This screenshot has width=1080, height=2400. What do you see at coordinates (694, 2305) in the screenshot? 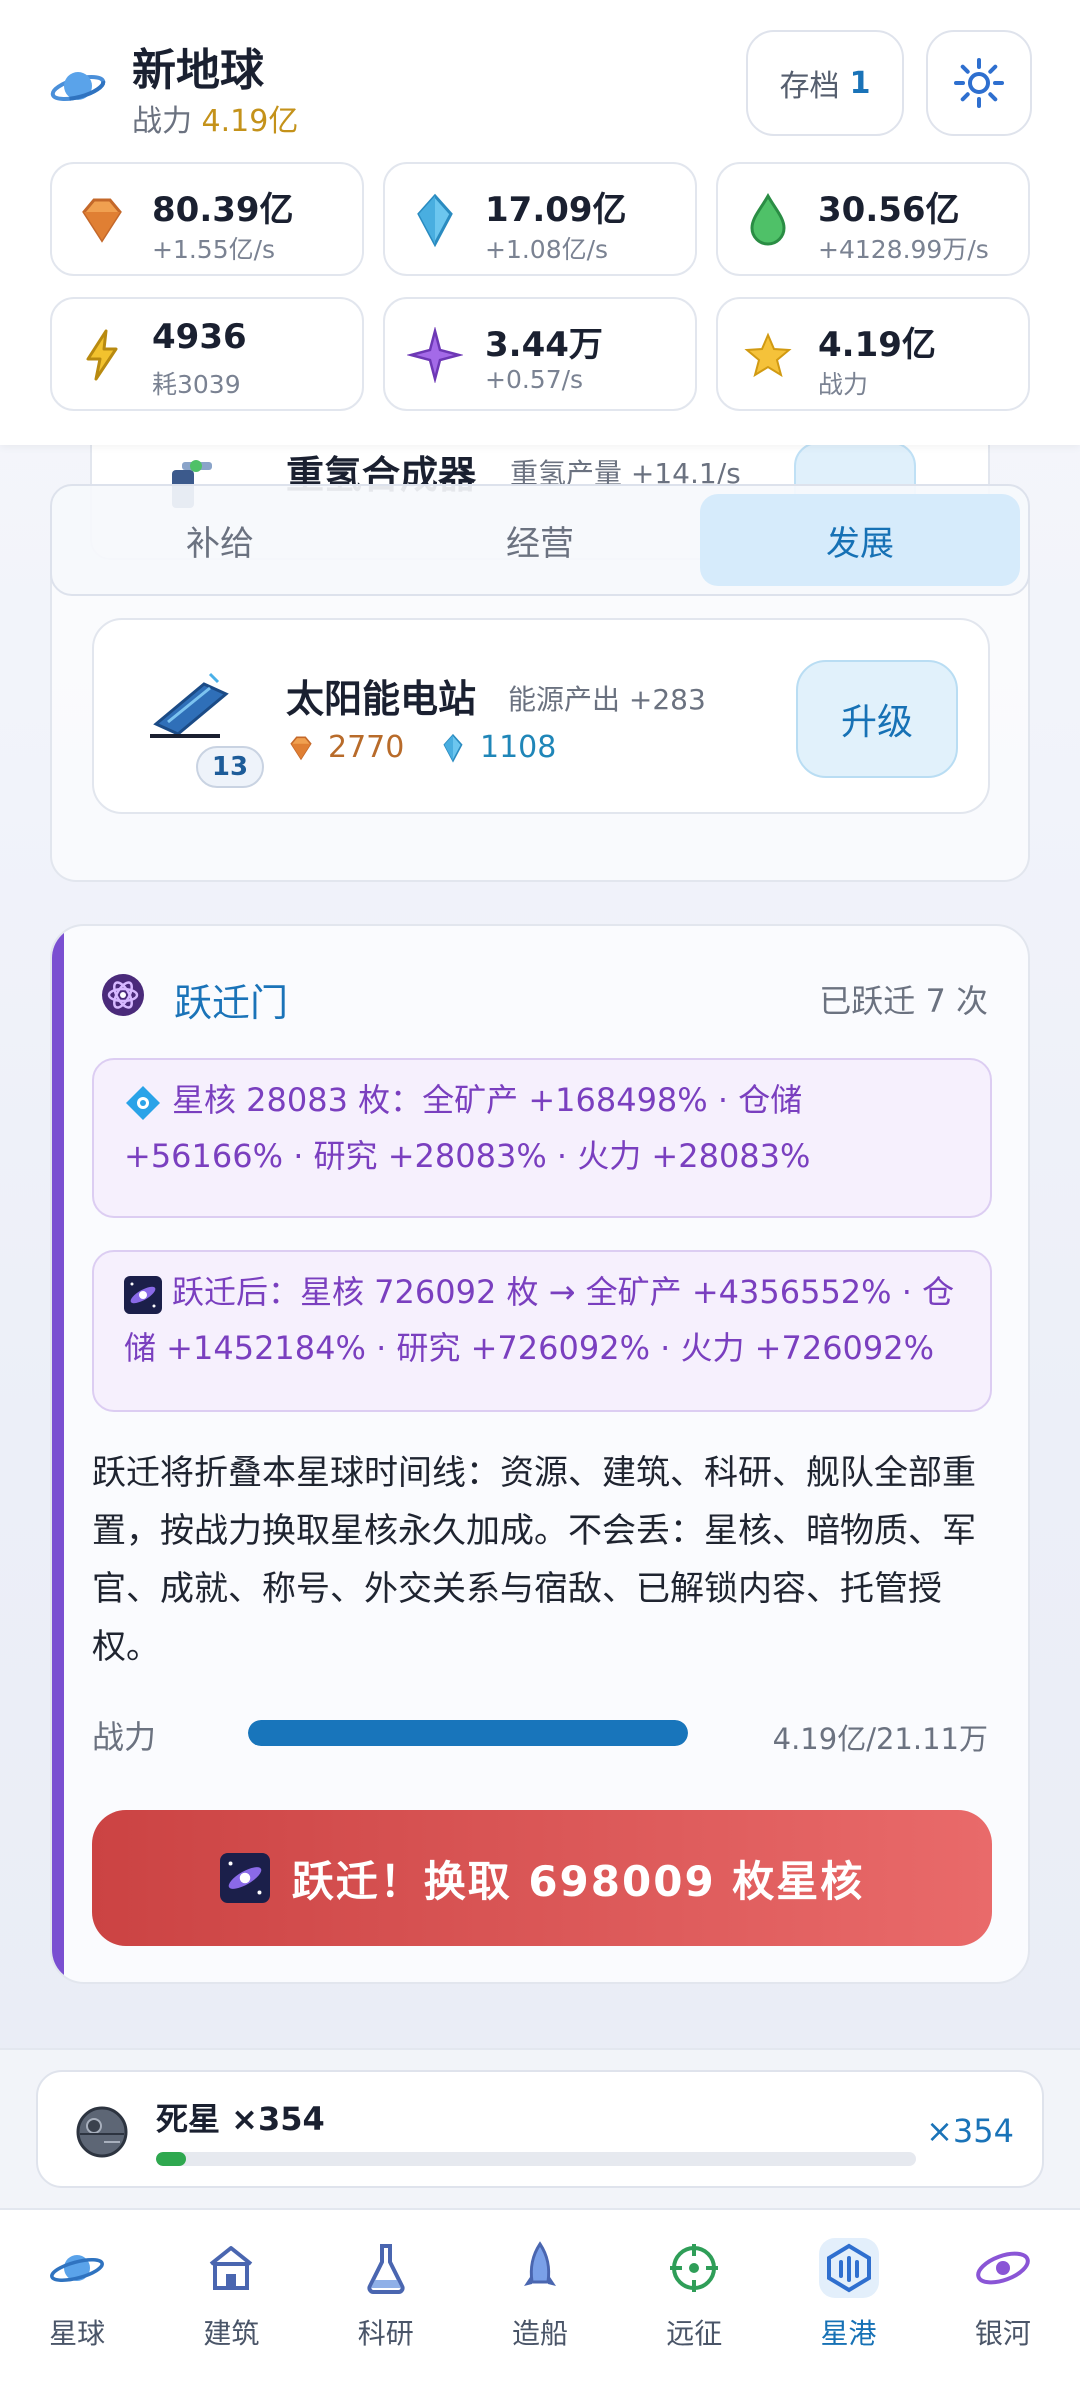
I see `nav-expedition: 远征` at bounding box center [694, 2305].